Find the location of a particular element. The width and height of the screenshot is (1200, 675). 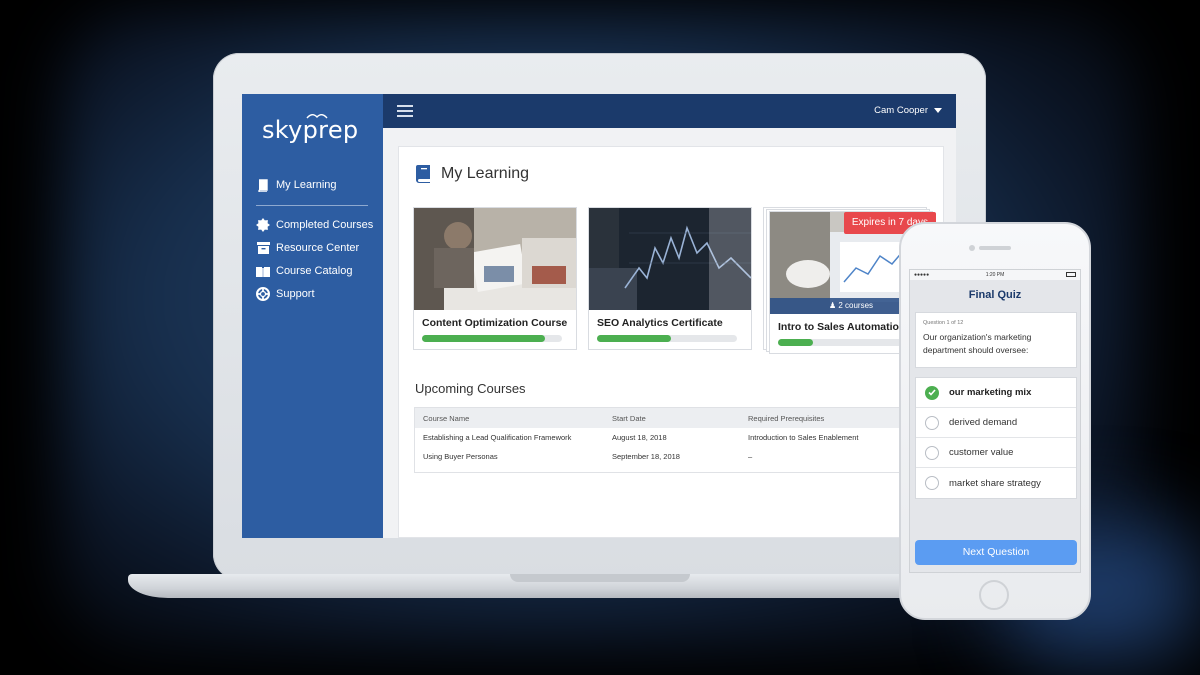

brand-logo: skyprep is located at coordinates (310, 130).